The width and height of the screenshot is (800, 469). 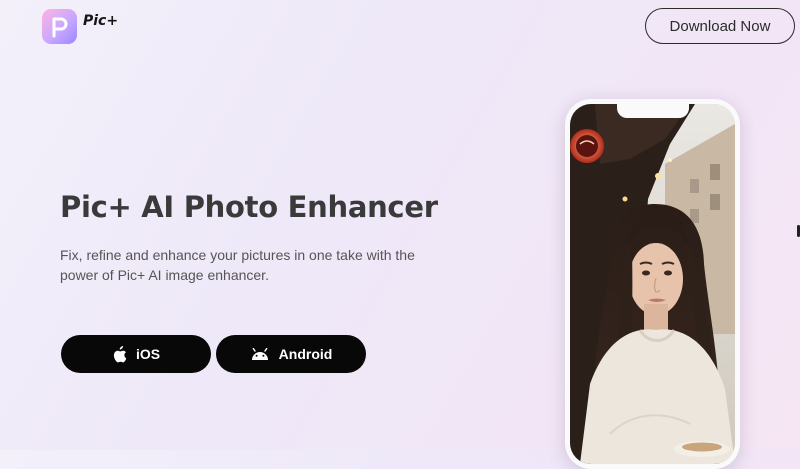 What do you see at coordinates (305, 354) in the screenshot?
I see `android-label: Android` at bounding box center [305, 354].